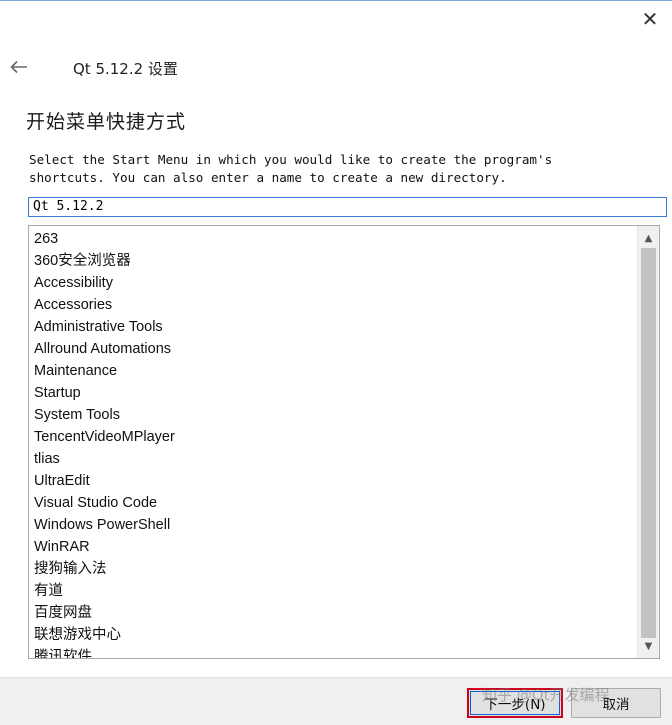  I want to click on folder-list-item: Accessories, so click(333, 305).